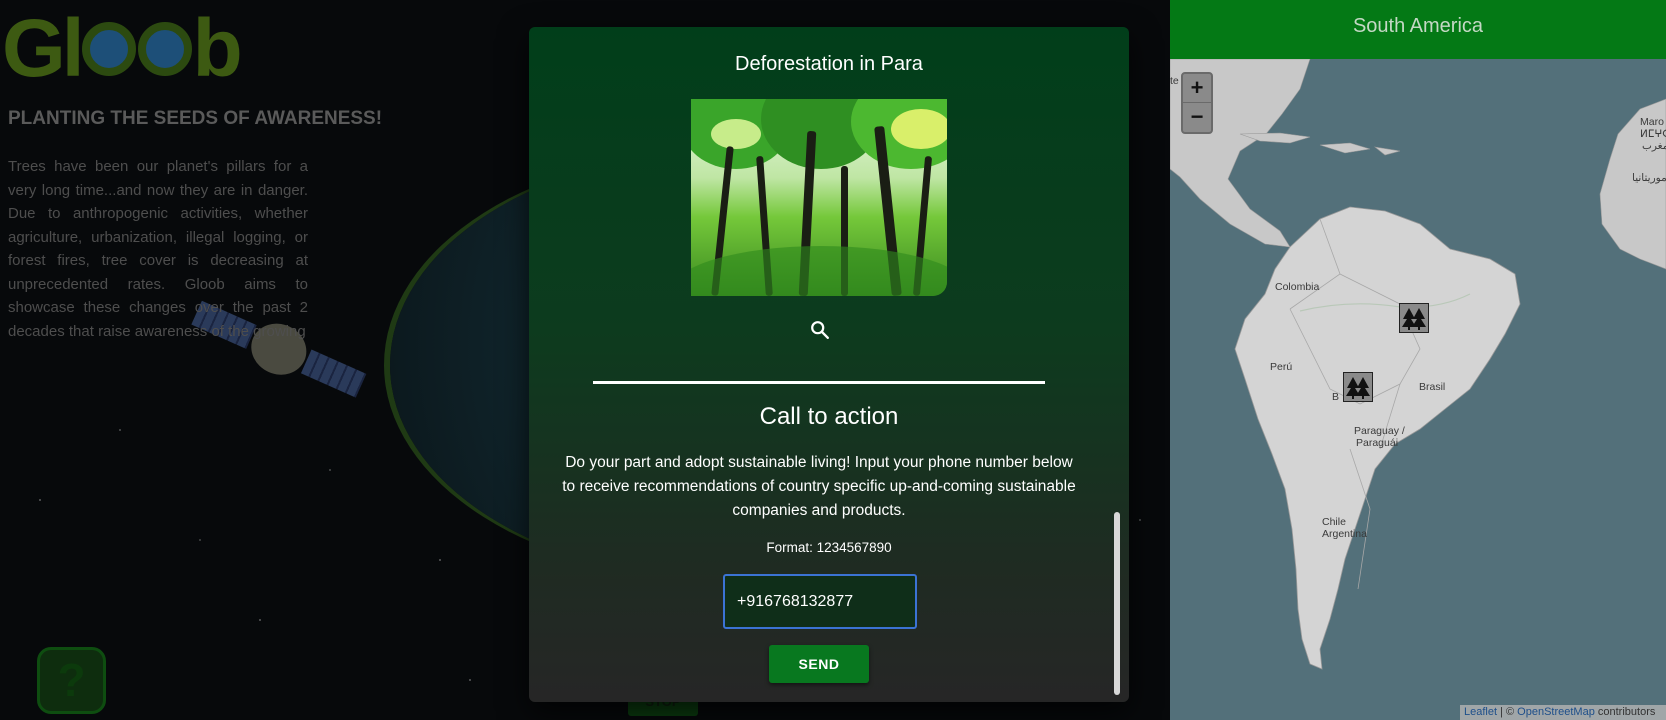 The image size is (1666, 720). Describe the element at coordinates (1377, 443) in the screenshot. I see `map-label-paraguay-2: Paraguái` at that location.